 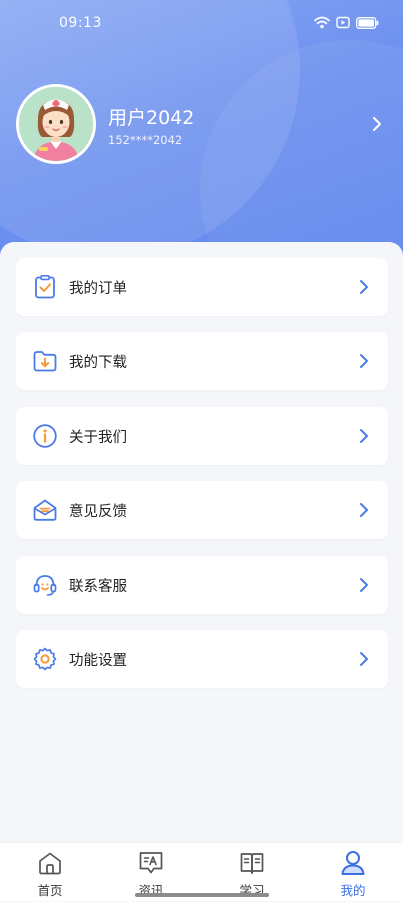 What do you see at coordinates (367, 22) in the screenshot?
I see `battery-icon` at bounding box center [367, 22].